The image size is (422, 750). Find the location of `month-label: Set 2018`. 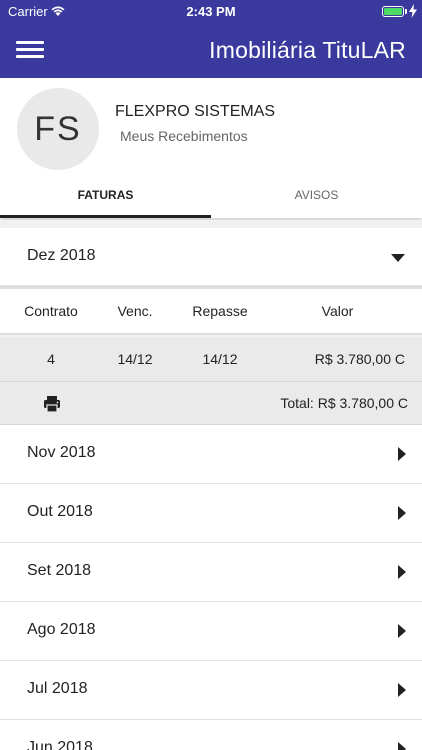

month-label: Set 2018 is located at coordinates (59, 570).